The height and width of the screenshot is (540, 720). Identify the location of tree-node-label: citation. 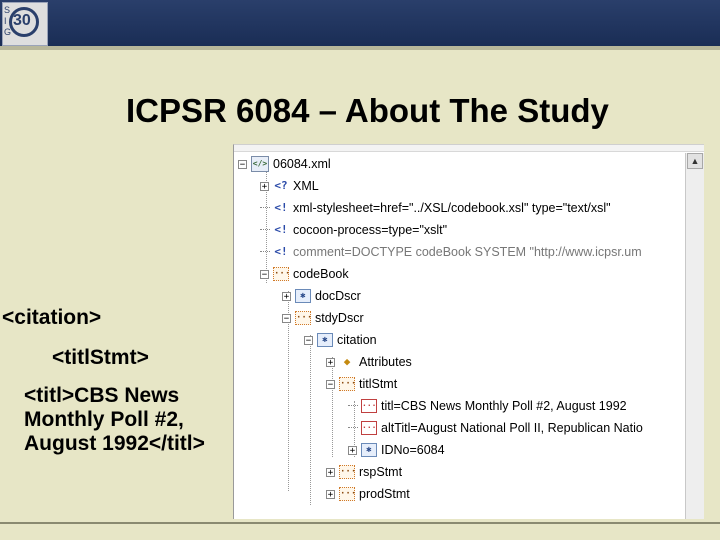
(357, 340).